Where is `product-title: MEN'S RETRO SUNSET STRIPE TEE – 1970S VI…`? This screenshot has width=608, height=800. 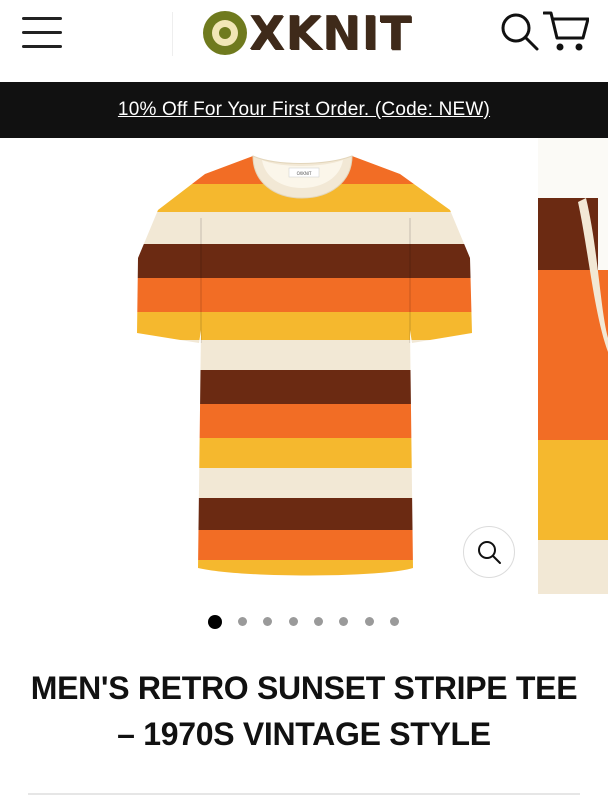 product-title: MEN'S RETRO SUNSET STRIPE TEE – 1970S VI… is located at coordinates (304, 711).